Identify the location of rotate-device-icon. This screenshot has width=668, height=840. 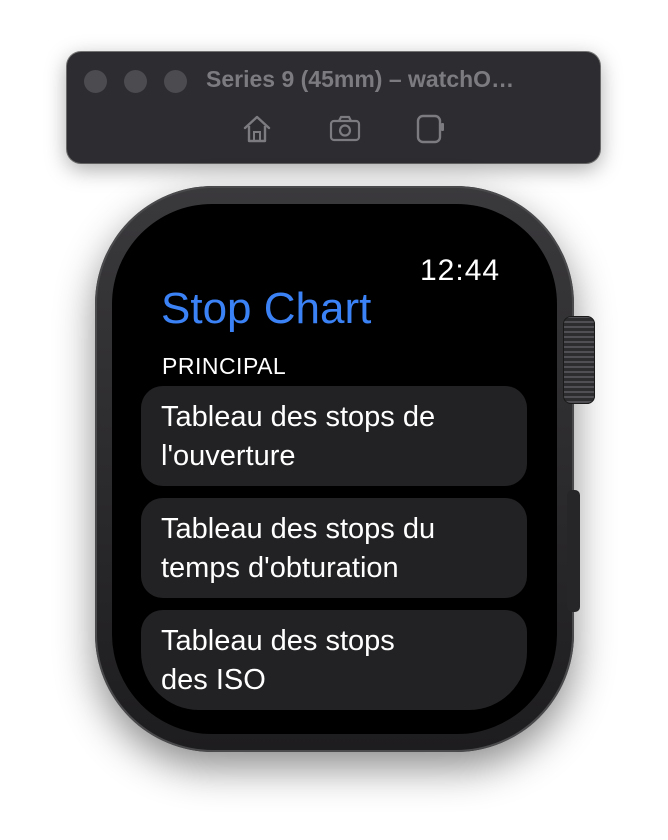
(430, 129).